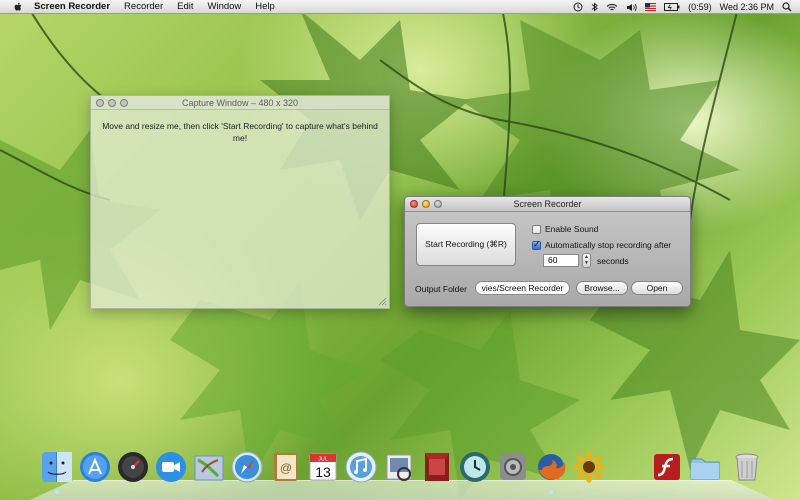 The height and width of the screenshot is (500, 800). I want to click on trash-icon, so click(747, 467).